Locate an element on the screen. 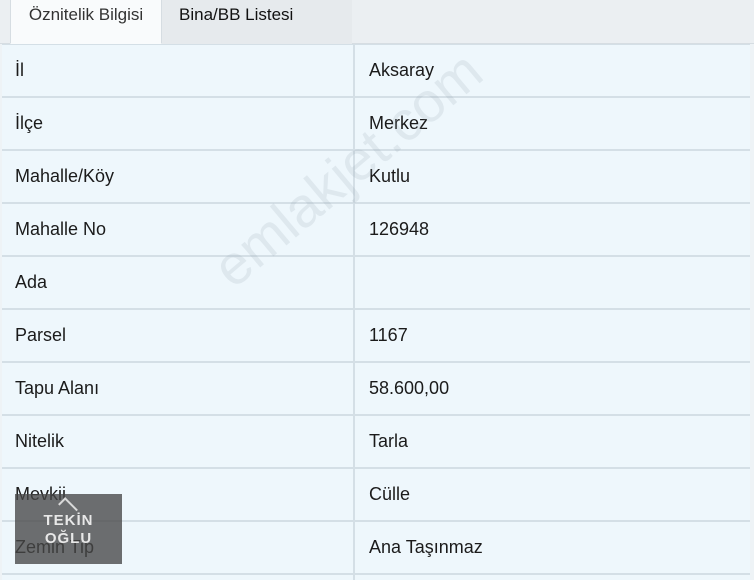  row-value: 126948 is located at coordinates (399, 229).